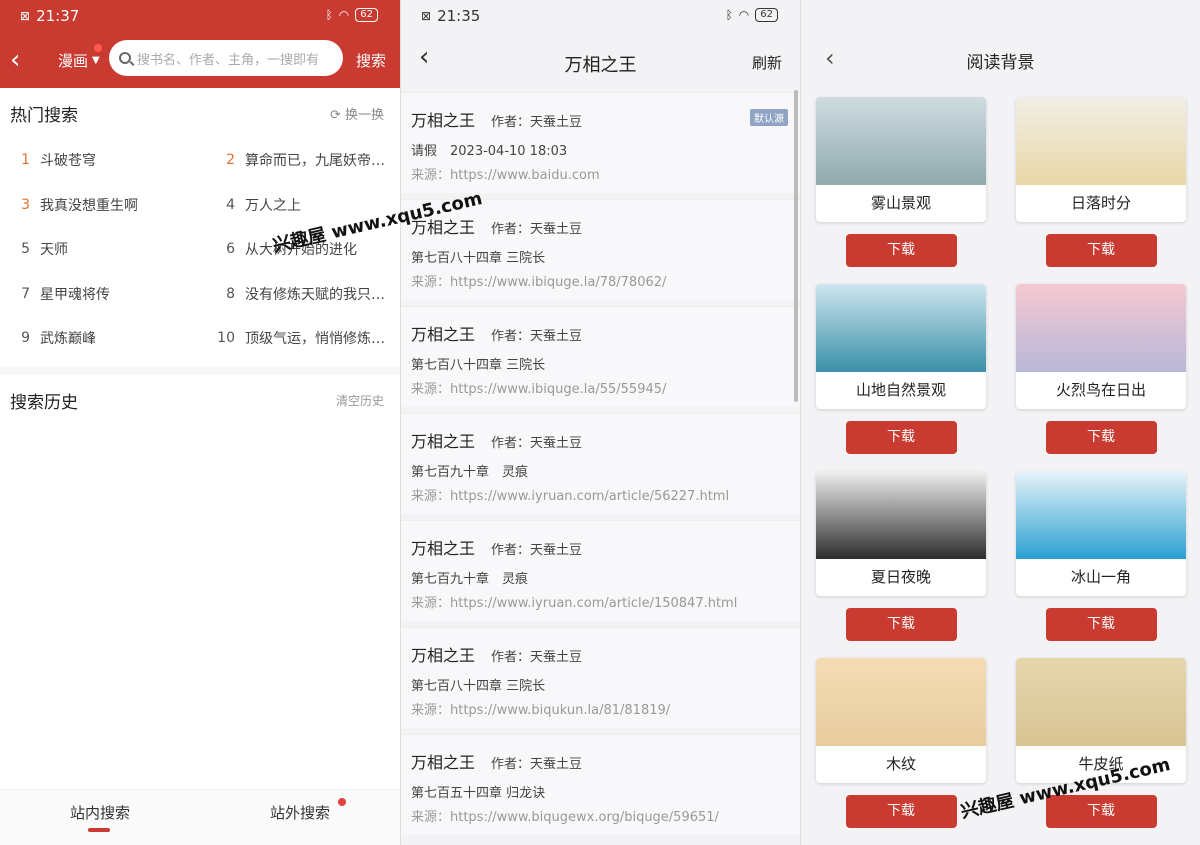 This screenshot has width=1200, height=845. I want to click on hot-search-header: 热门搜索 ⟳ 换一换, so click(200, 113).